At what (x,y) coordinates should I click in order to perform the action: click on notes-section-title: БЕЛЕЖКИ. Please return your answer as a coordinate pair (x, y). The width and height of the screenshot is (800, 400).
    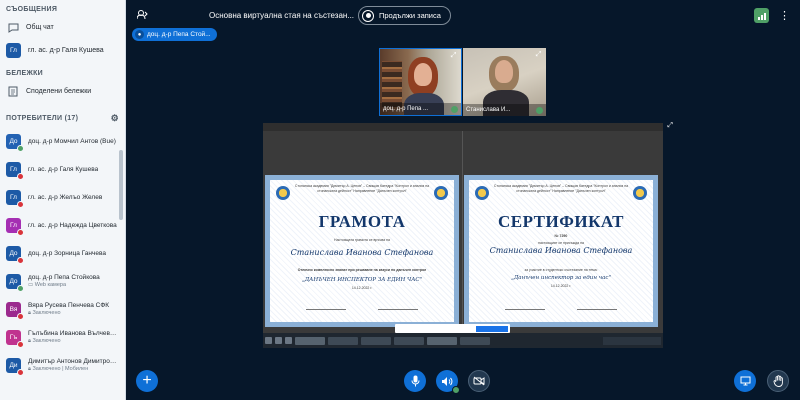
    Looking at the image, I should click on (25, 73).